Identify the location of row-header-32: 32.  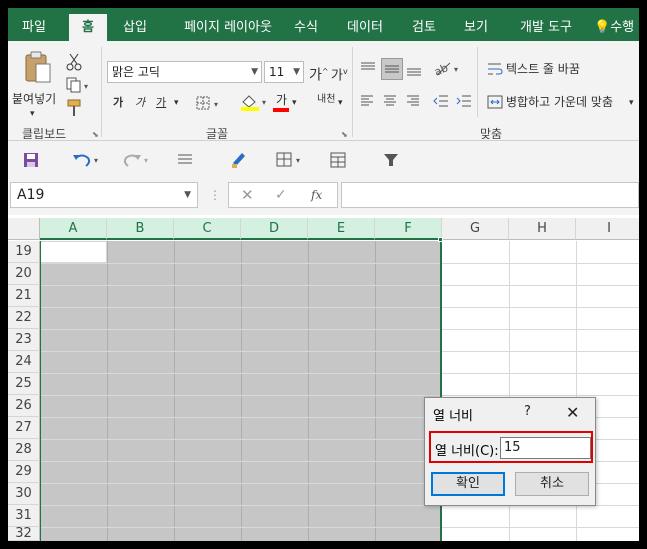
(24, 534).